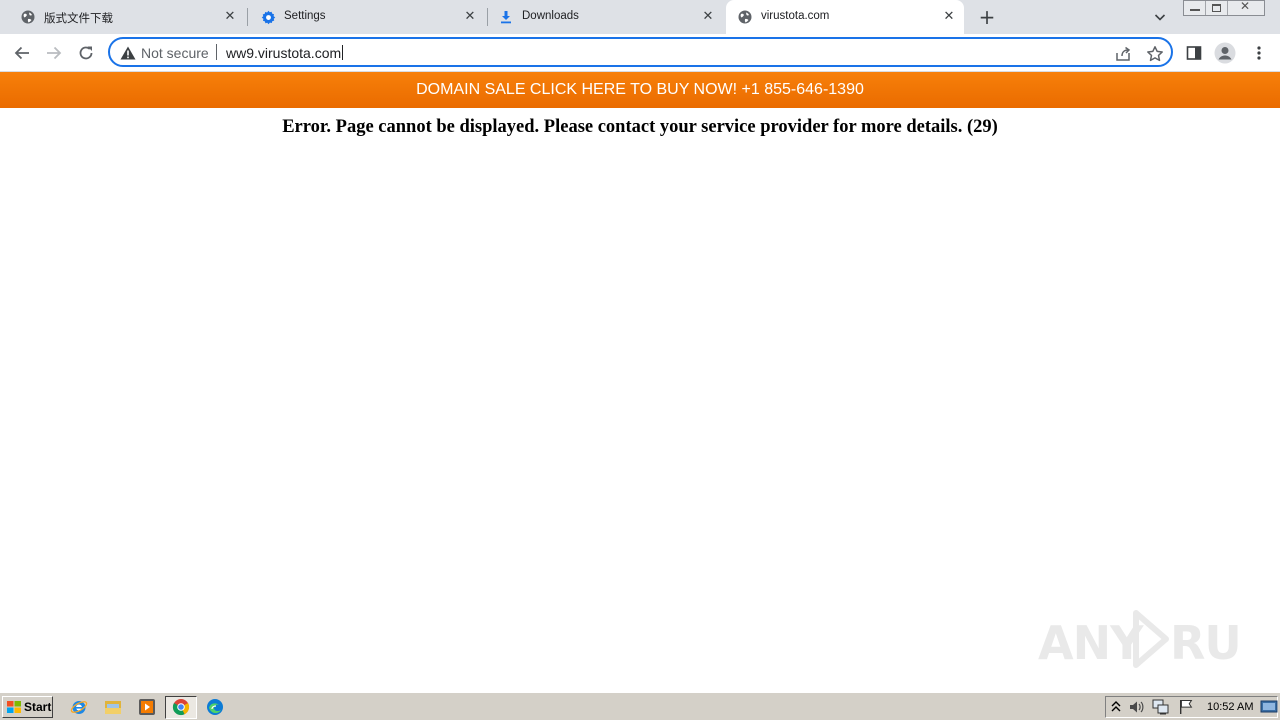  What do you see at coordinates (601, 17) in the screenshot?
I see `tab-downloads: Downloads ✕` at bounding box center [601, 17].